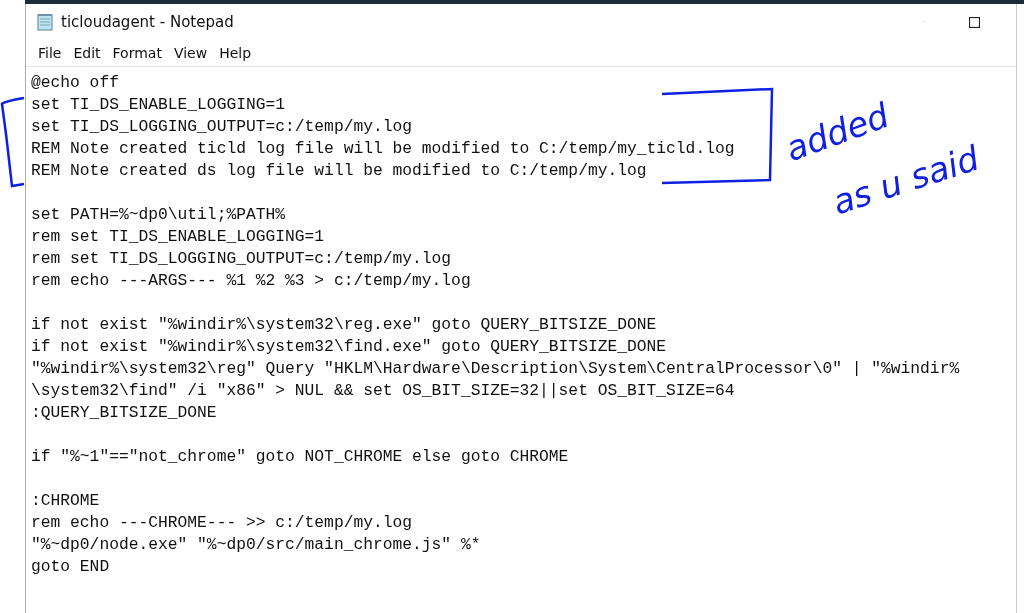  Describe the element at coordinates (178, 237) in the screenshot. I see `code-line: rem set TI_DS_ENABLE_LOGGING=1` at that location.